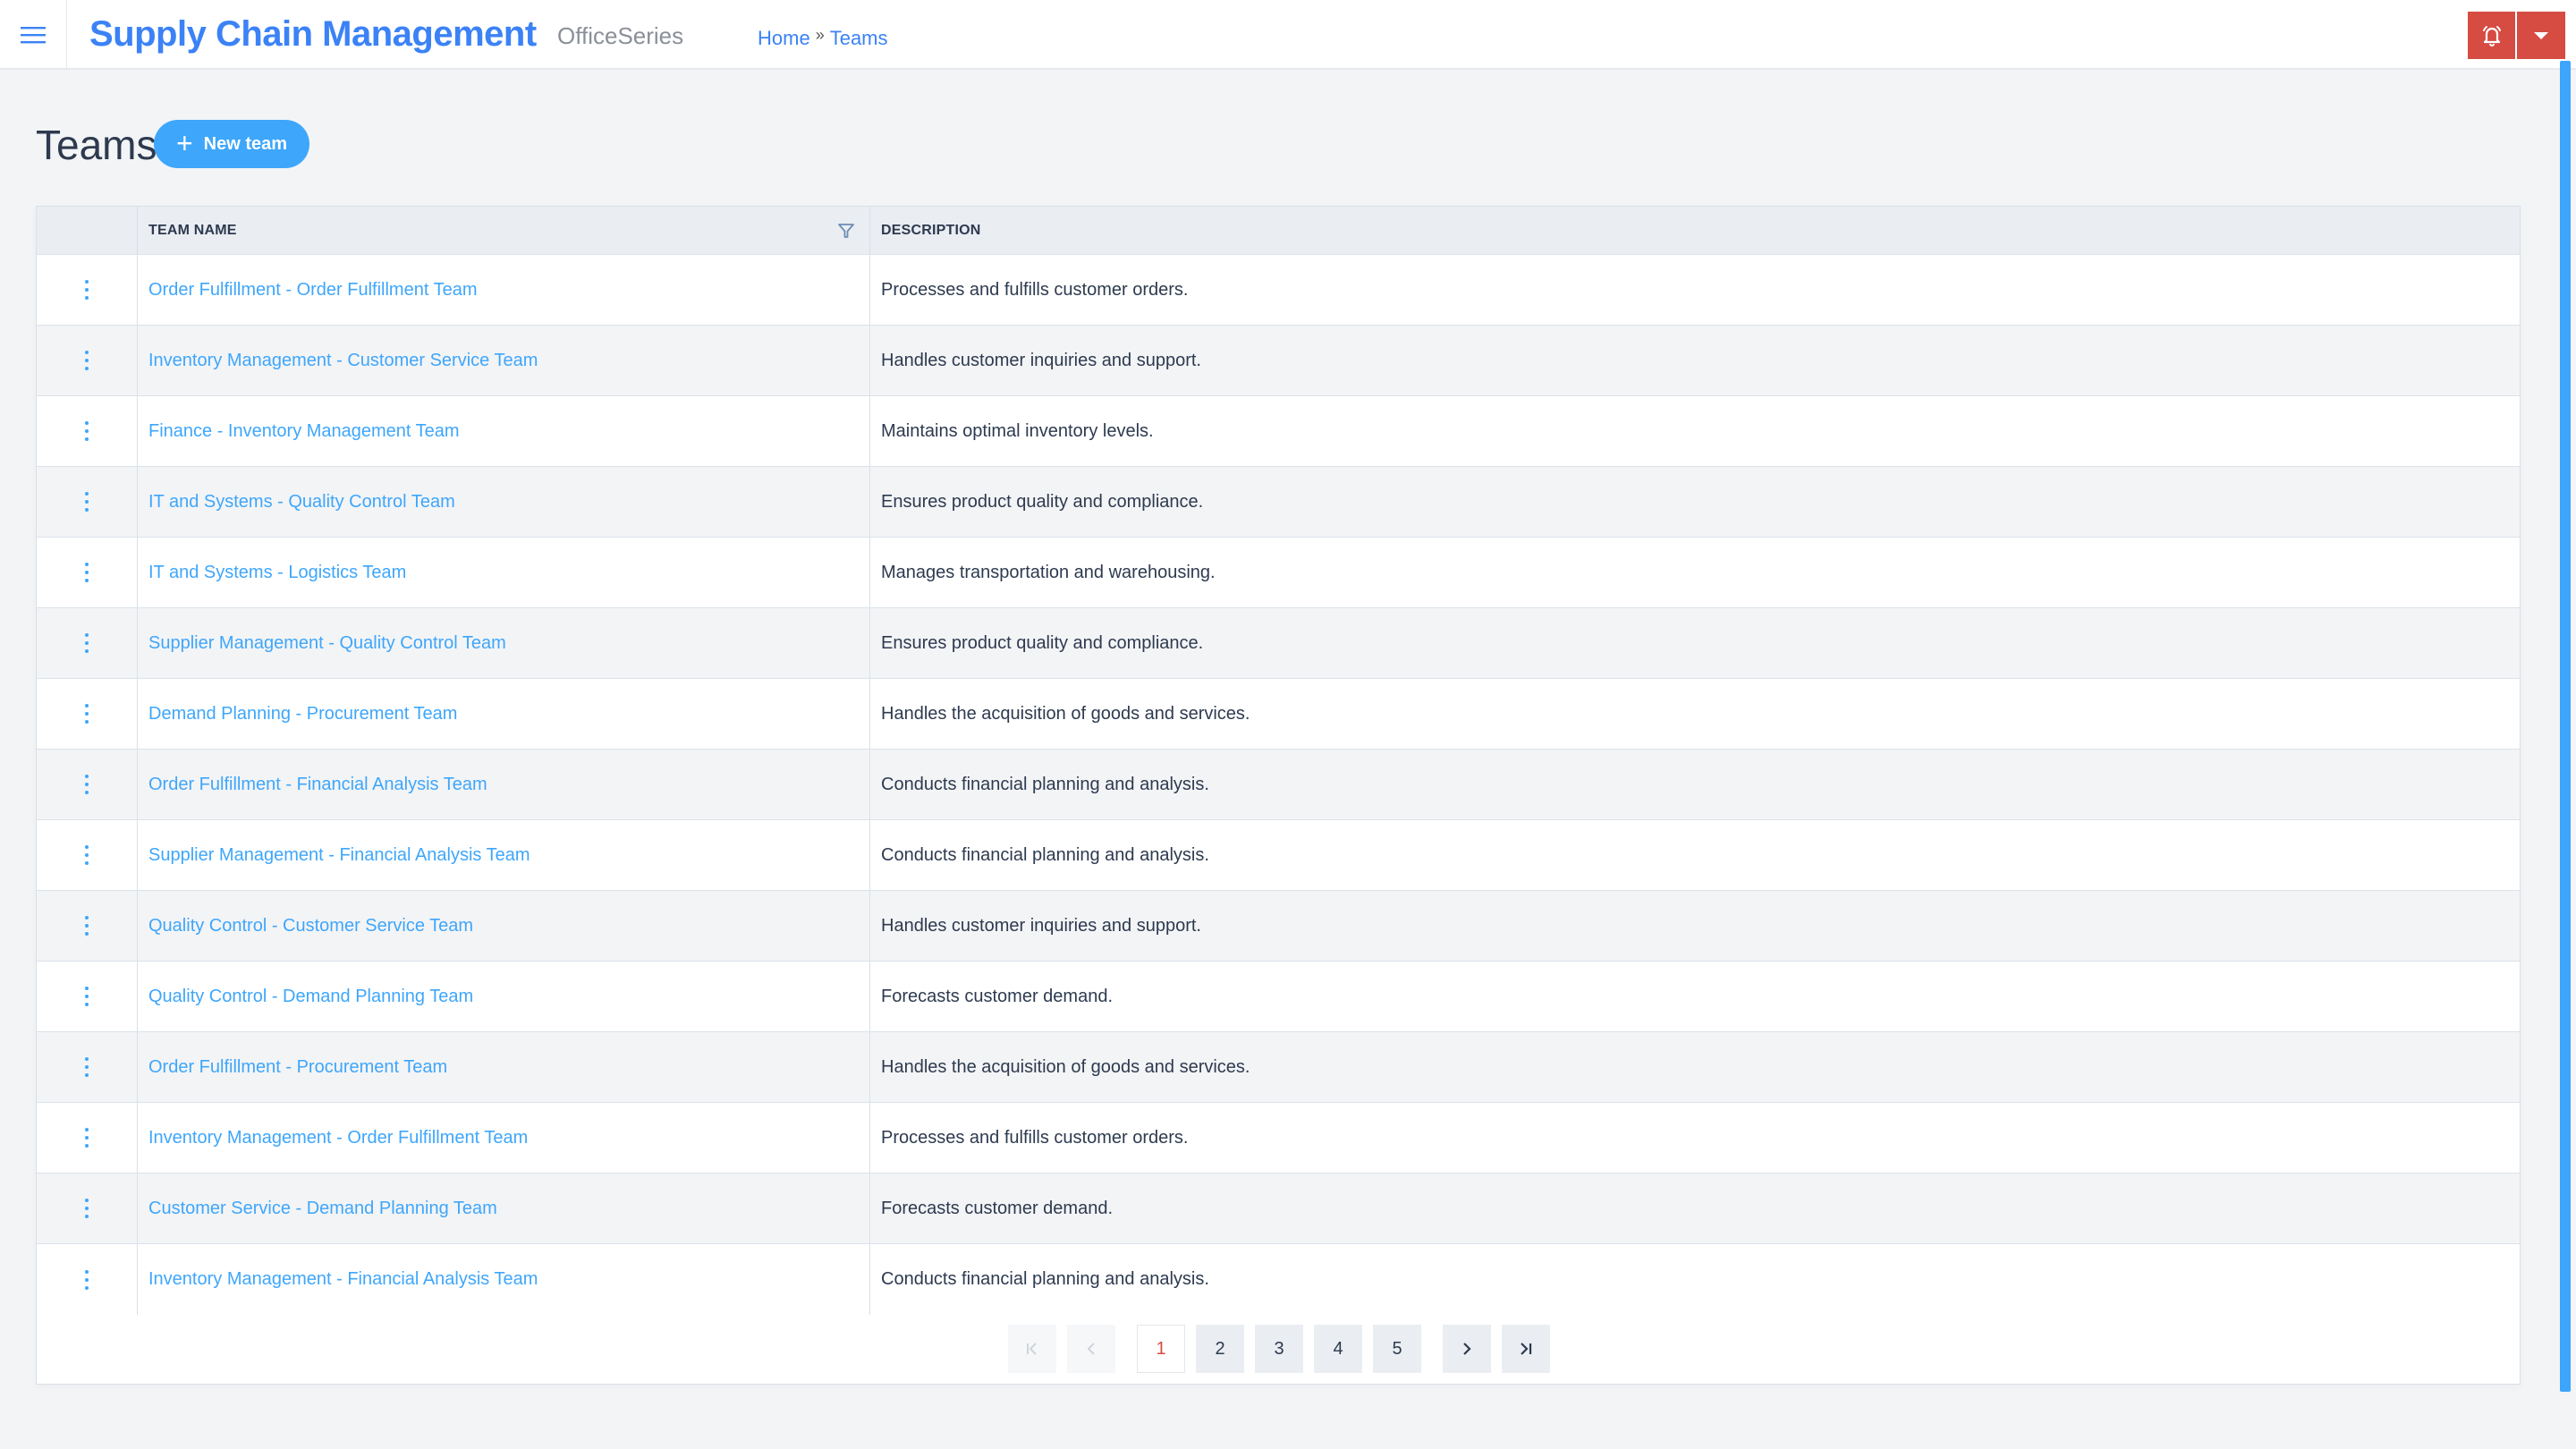  Describe the element at coordinates (302, 714) in the screenshot. I see `team-name-link: Demand Planning - Procurement Team` at that location.